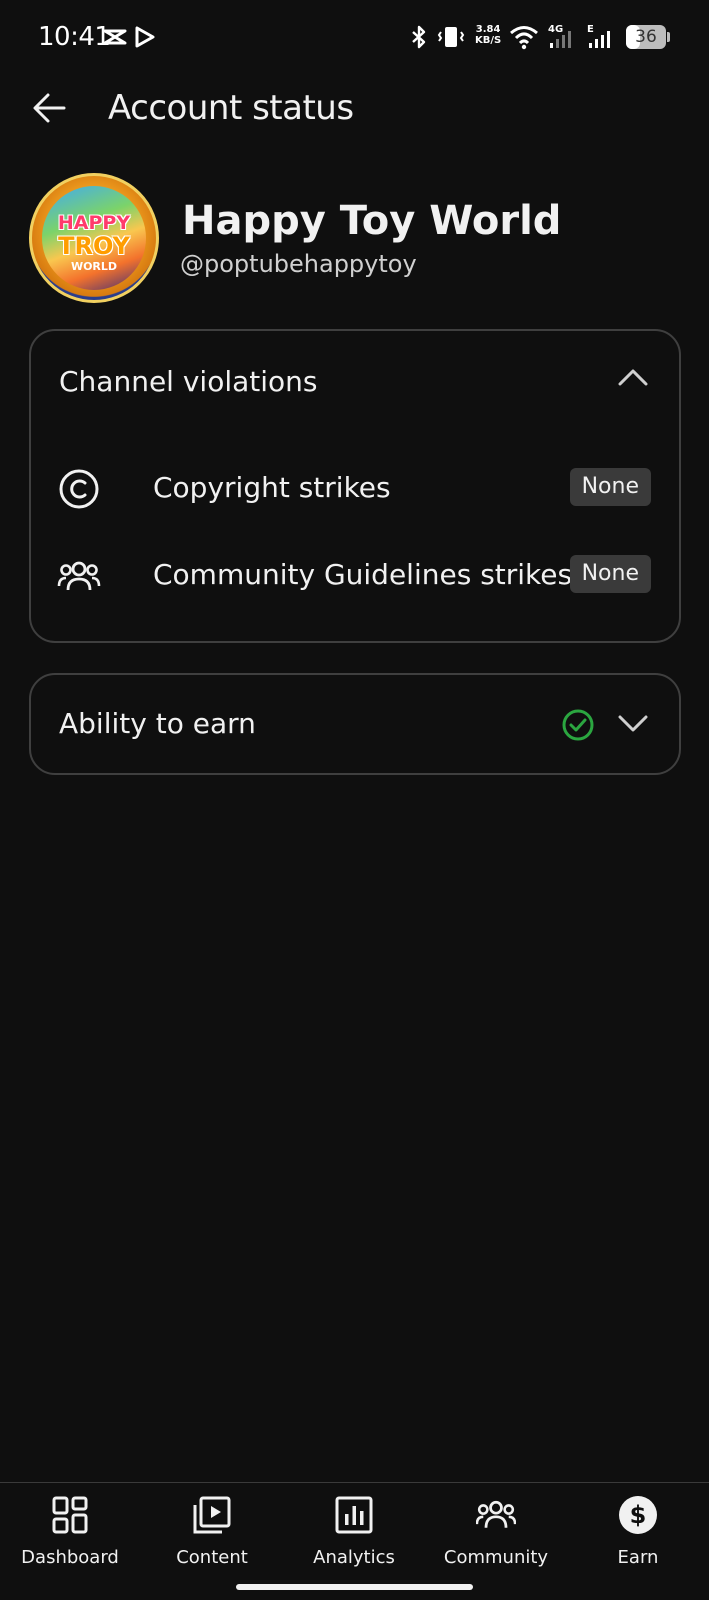 Image resolution: width=709 pixels, height=1600 pixels. What do you see at coordinates (578, 725) in the screenshot?
I see `check-circle-icon` at bounding box center [578, 725].